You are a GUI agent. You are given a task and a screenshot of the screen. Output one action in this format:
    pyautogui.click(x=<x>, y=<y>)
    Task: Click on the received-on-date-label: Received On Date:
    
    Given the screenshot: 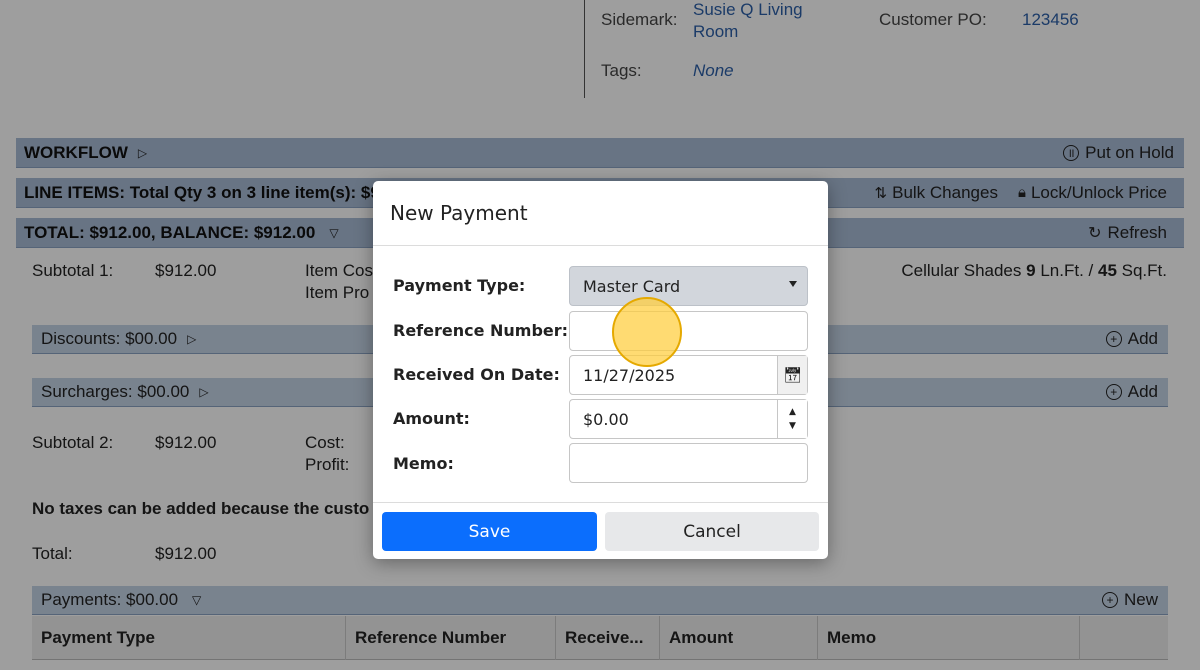 What is the action you would take?
    pyautogui.click(x=476, y=374)
    